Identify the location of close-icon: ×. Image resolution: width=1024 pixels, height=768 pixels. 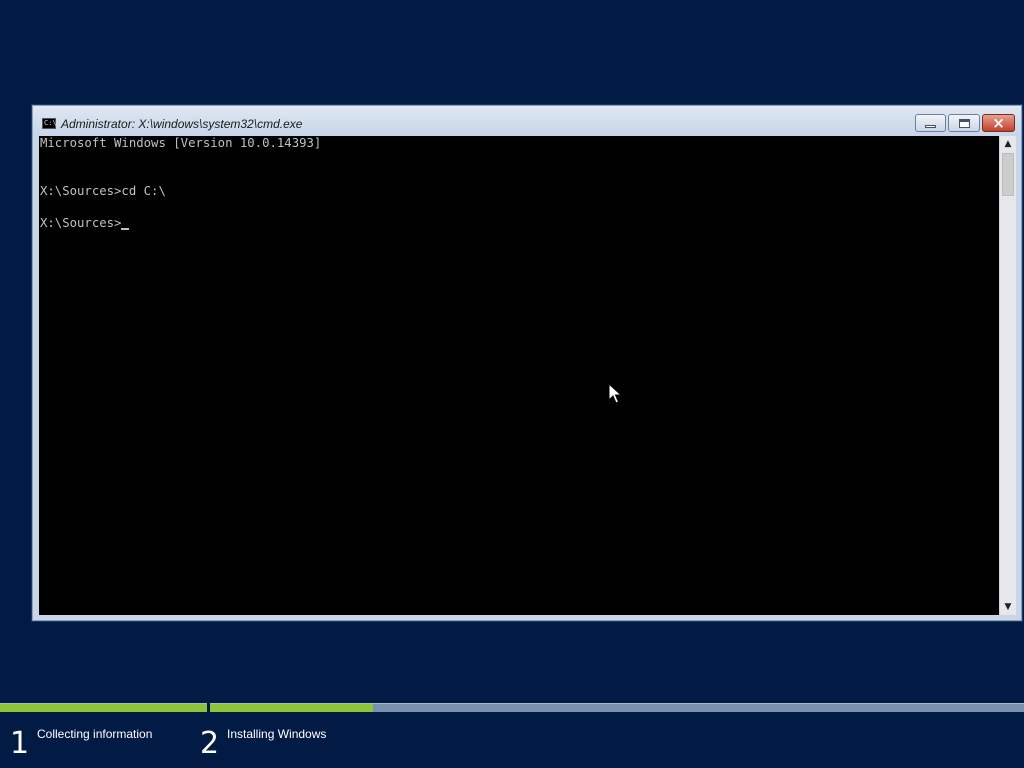
(998, 123).